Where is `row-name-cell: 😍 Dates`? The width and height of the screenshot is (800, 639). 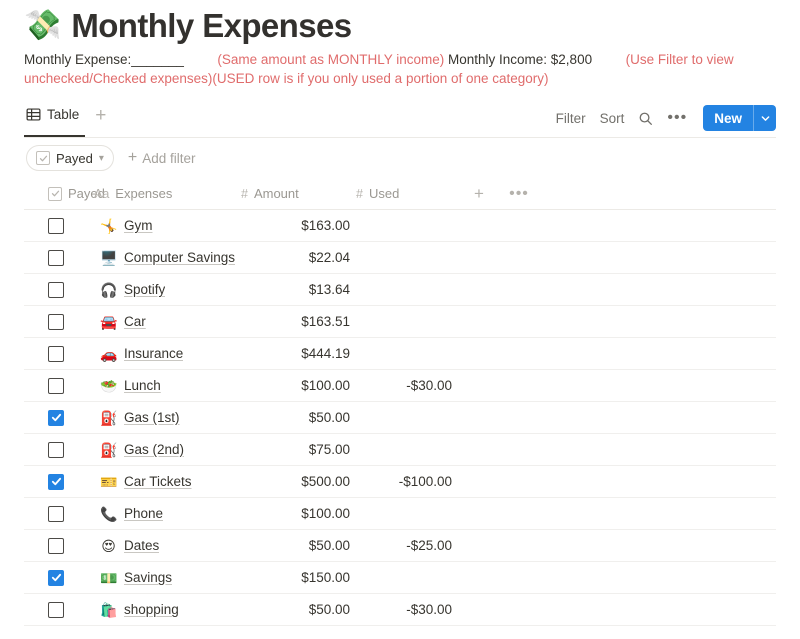
row-name-cell: 😍 Dates is located at coordinates (151, 545).